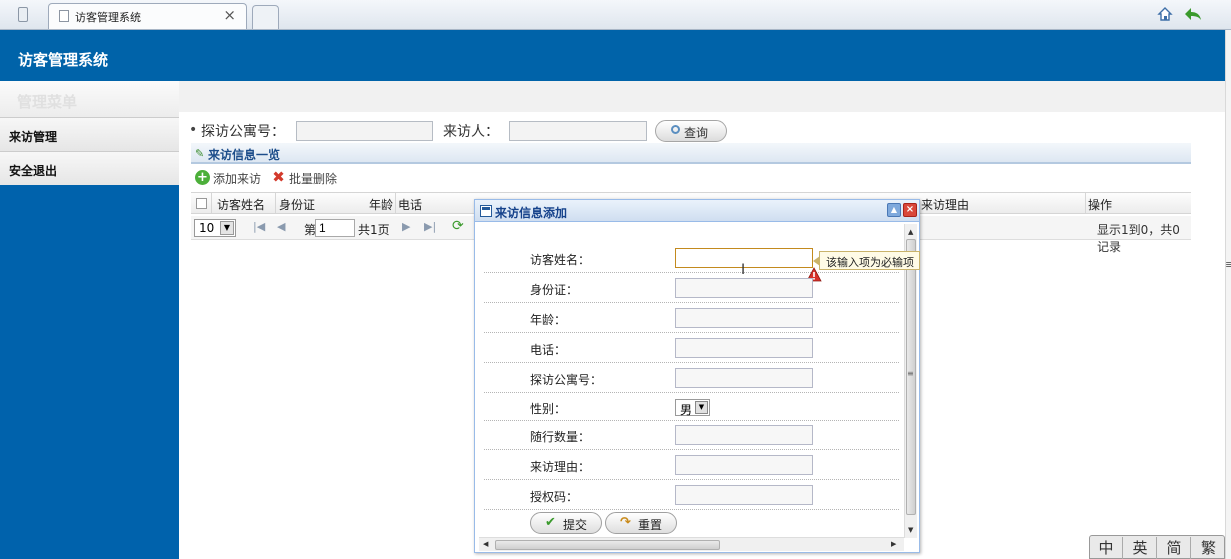 The width and height of the screenshot is (1231, 559). What do you see at coordinates (1106, 548) in the screenshot?
I see `ime-chinese: 中` at bounding box center [1106, 548].